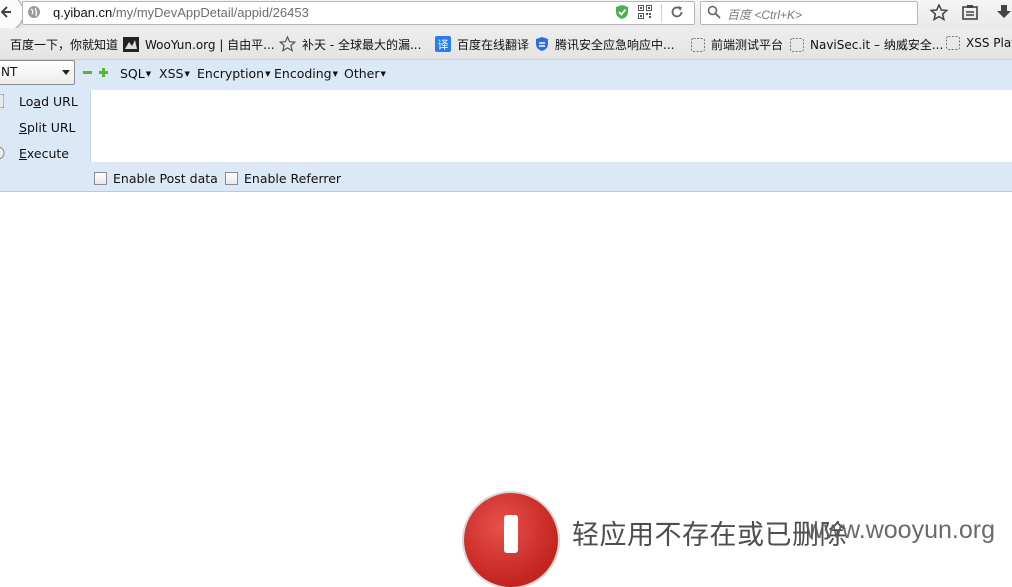 The image size is (1012, 587). I want to click on qr-code-icon, so click(645, 12).